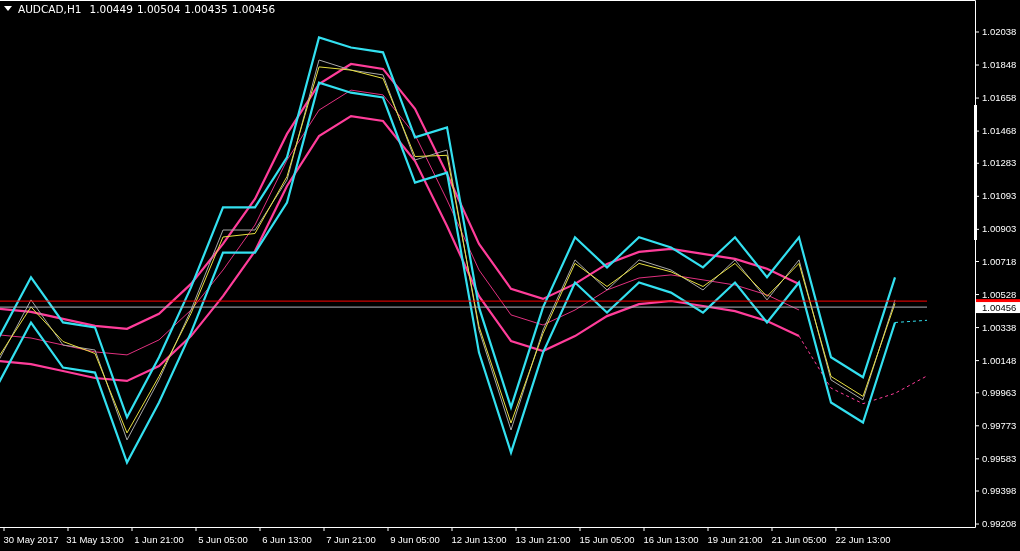 This screenshot has width=1020, height=551. I want to click on axis-label: 0.99583, so click(999, 458).